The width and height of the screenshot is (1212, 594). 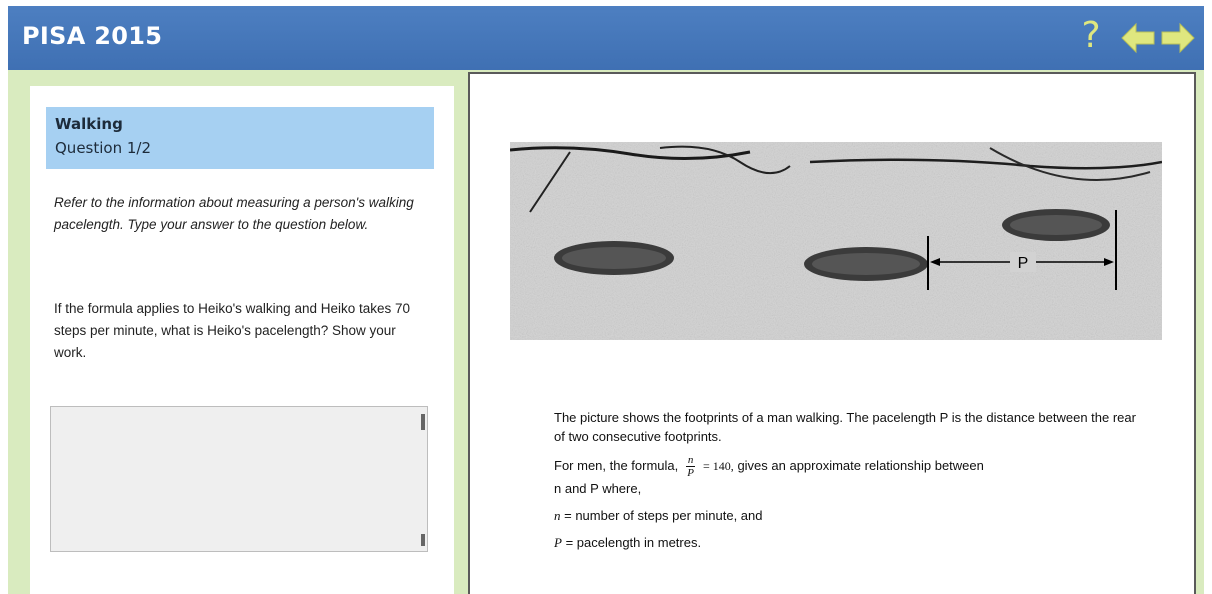 I want to click on unit-title: Walking, so click(x=89, y=124).